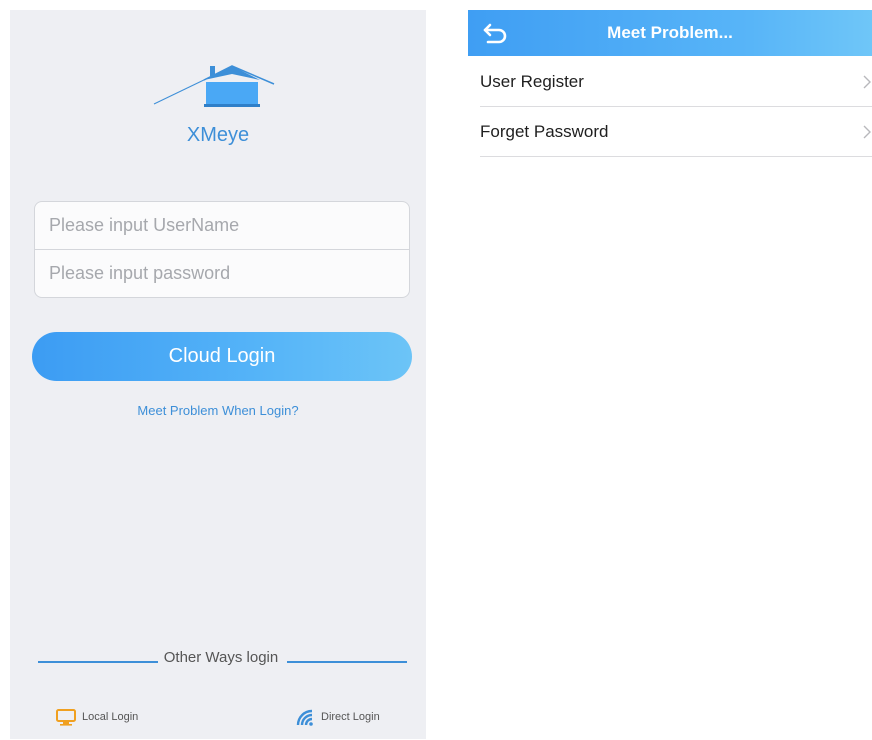  What do you see at coordinates (218, 135) in the screenshot?
I see `app-name: XMeye` at bounding box center [218, 135].